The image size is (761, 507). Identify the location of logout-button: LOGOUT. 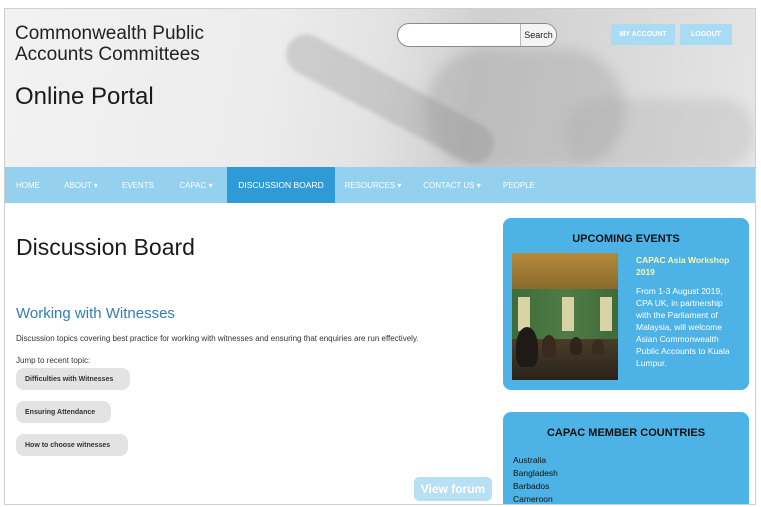
(706, 34).